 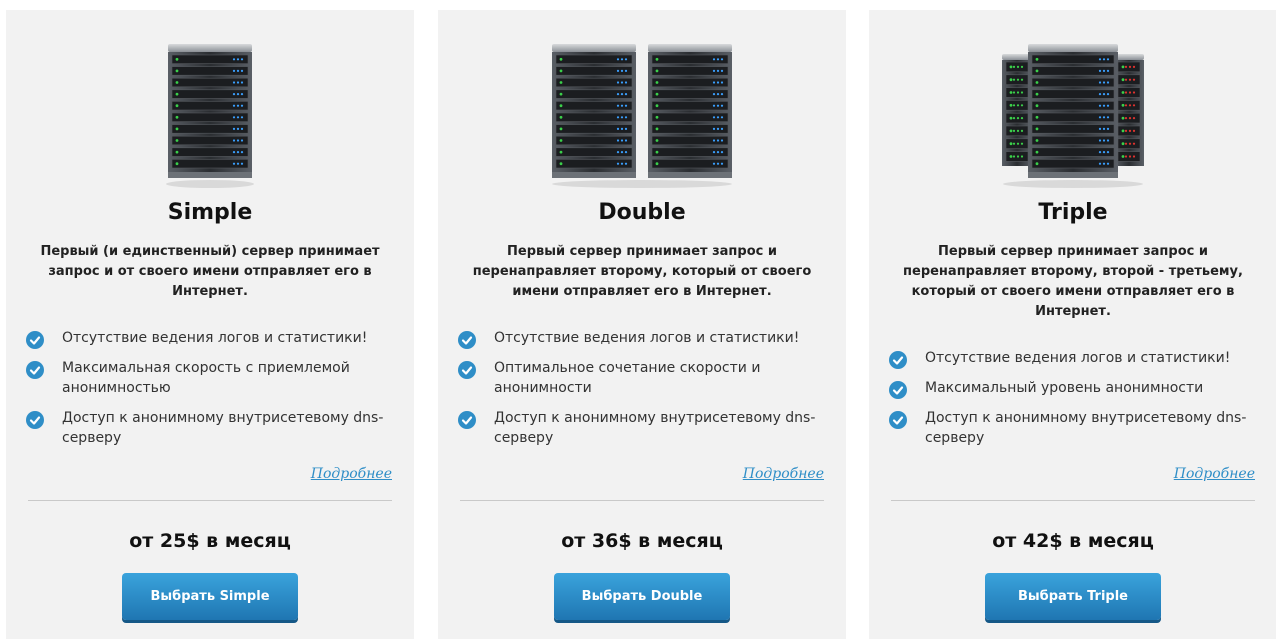 What do you see at coordinates (210, 541) in the screenshot?
I see `plan-price: от 25$ в месяц` at bounding box center [210, 541].